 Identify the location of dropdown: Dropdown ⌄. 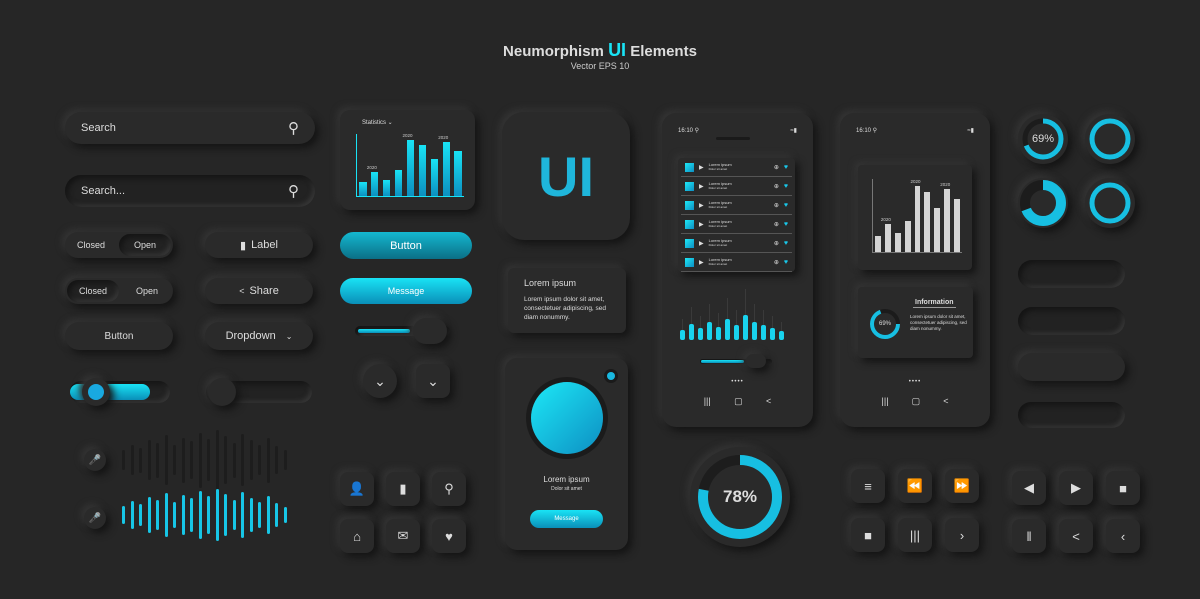
(259, 336).